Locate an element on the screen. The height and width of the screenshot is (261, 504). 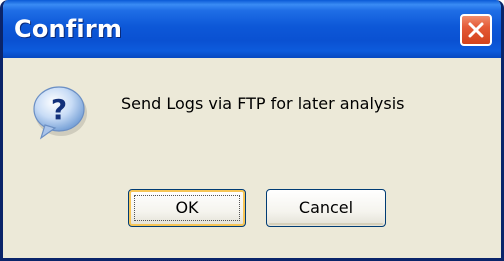
dialog-title: Confirm is located at coordinates (68, 29).